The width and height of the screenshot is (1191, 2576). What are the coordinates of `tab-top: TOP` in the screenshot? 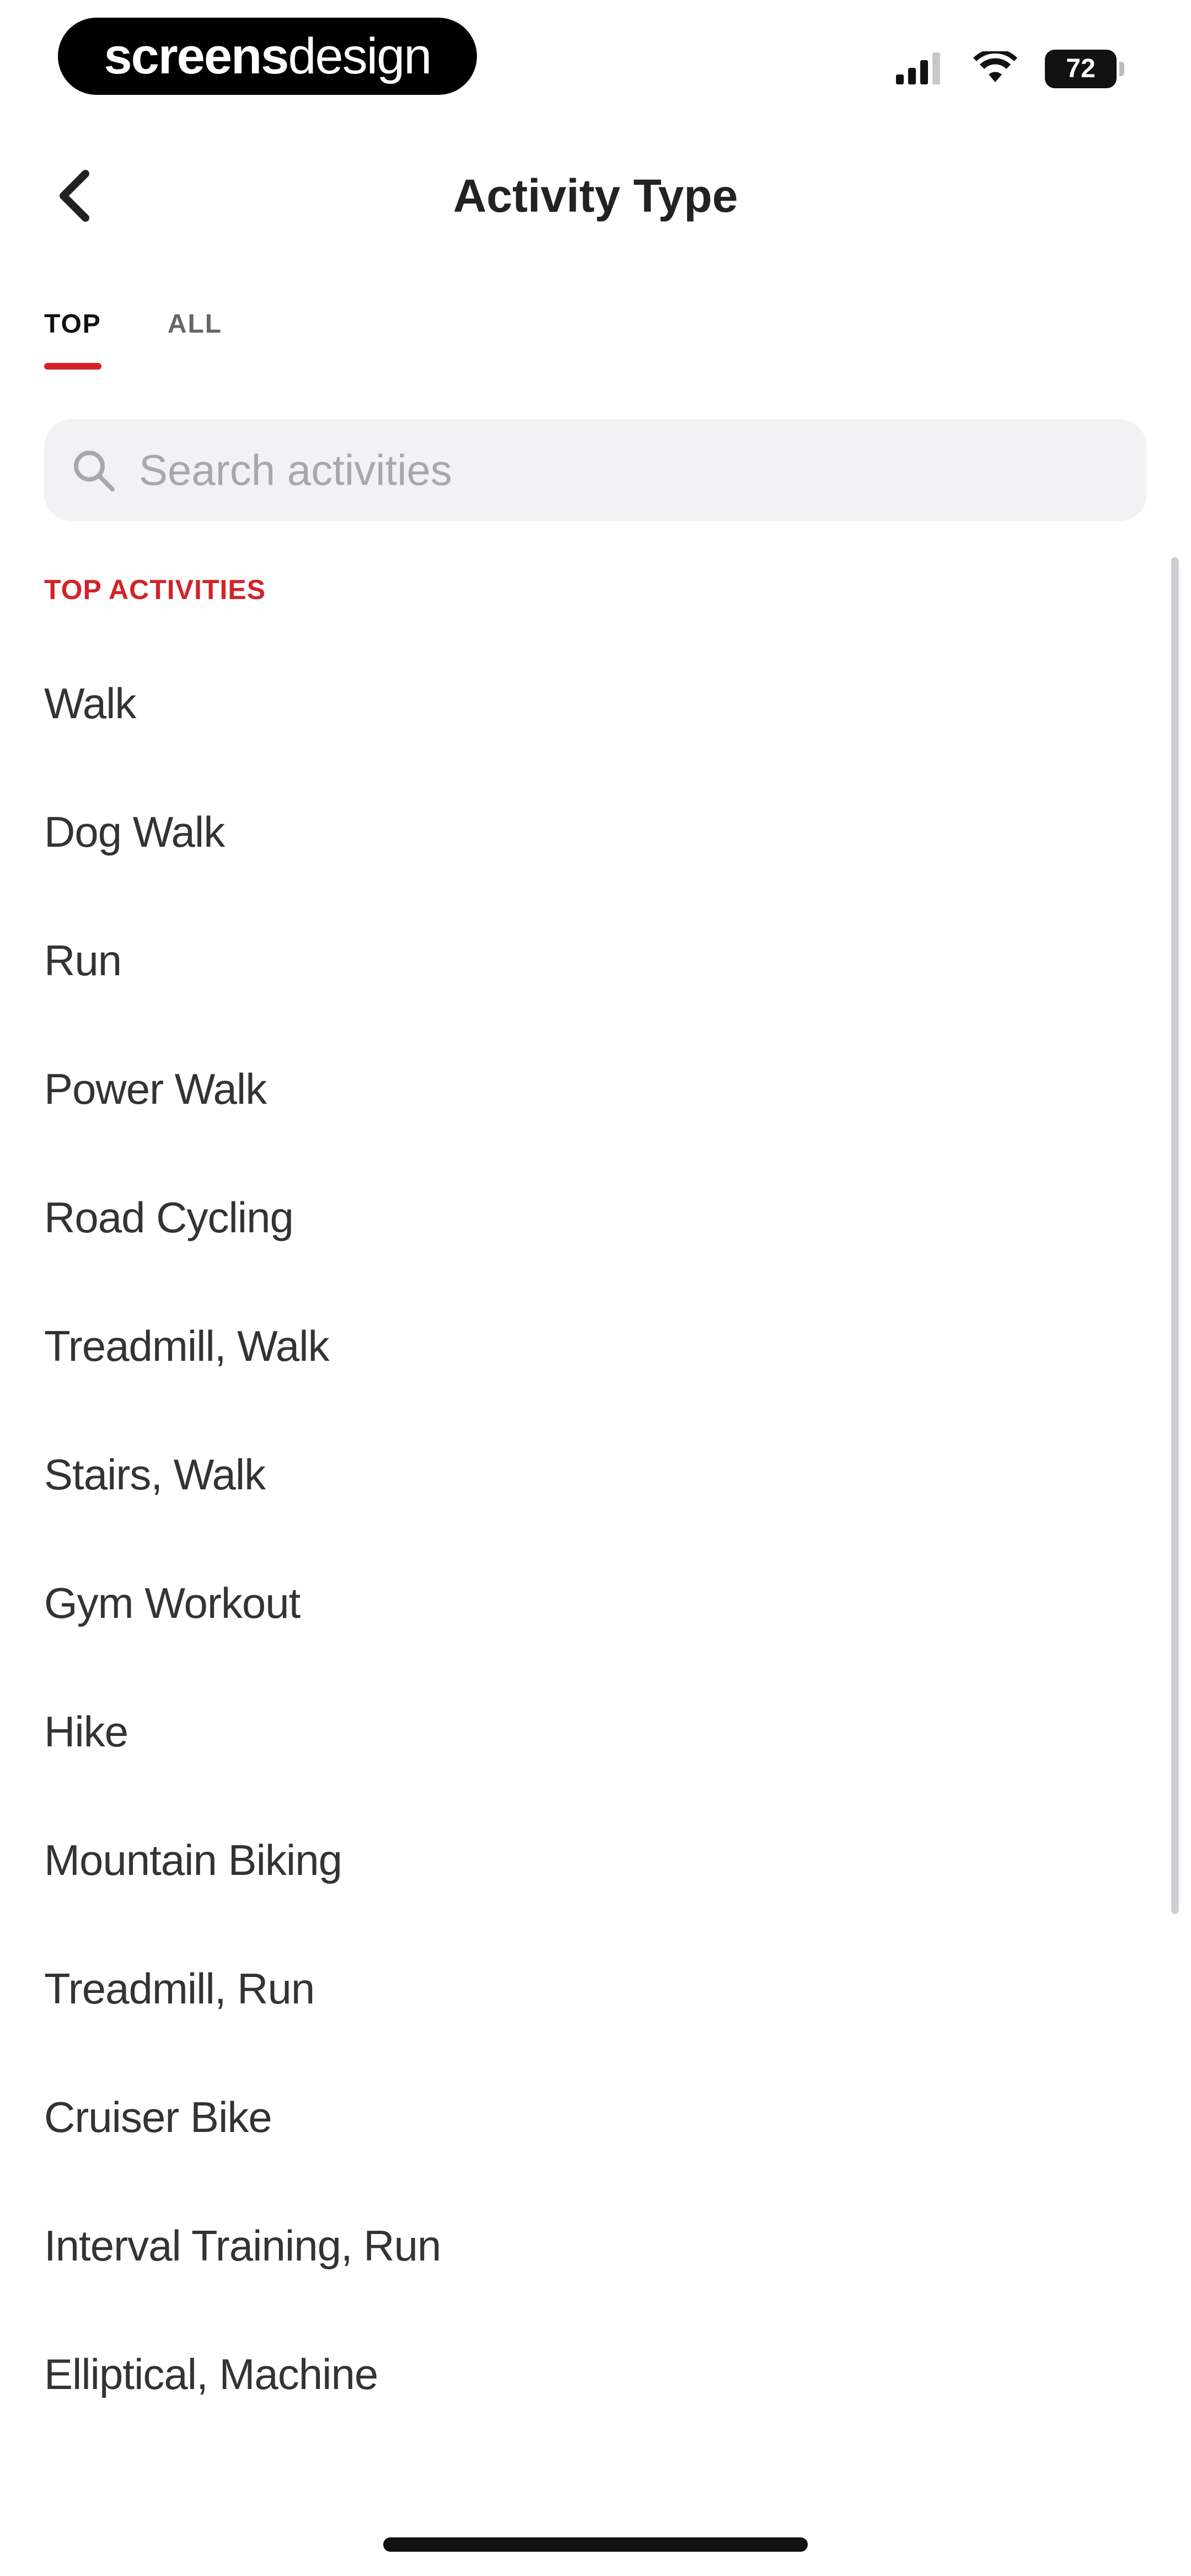 It's located at (72, 334).